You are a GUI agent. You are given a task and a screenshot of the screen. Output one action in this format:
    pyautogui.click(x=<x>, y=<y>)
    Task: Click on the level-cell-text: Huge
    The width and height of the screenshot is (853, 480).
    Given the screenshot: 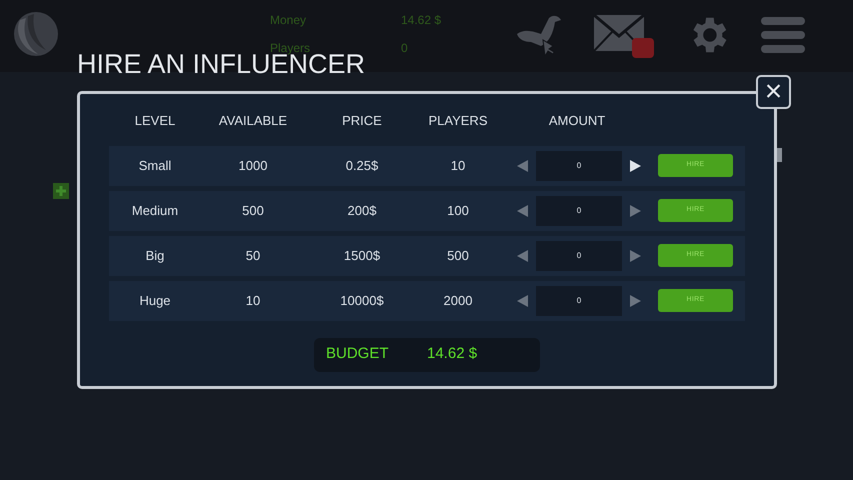 What is the action you would take?
    pyautogui.click(x=155, y=301)
    